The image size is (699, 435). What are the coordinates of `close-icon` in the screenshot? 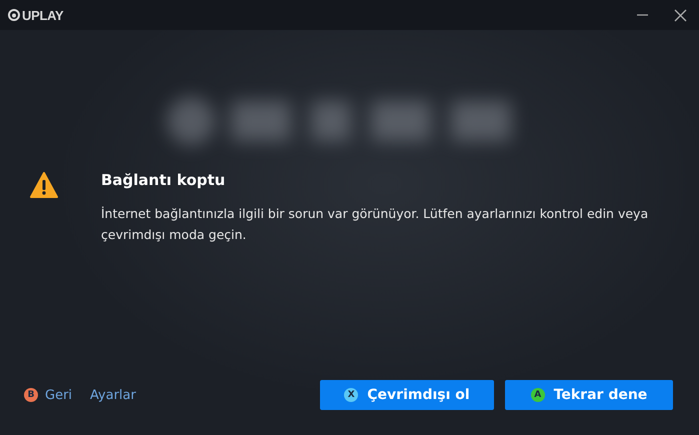 It's located at (680, 15).